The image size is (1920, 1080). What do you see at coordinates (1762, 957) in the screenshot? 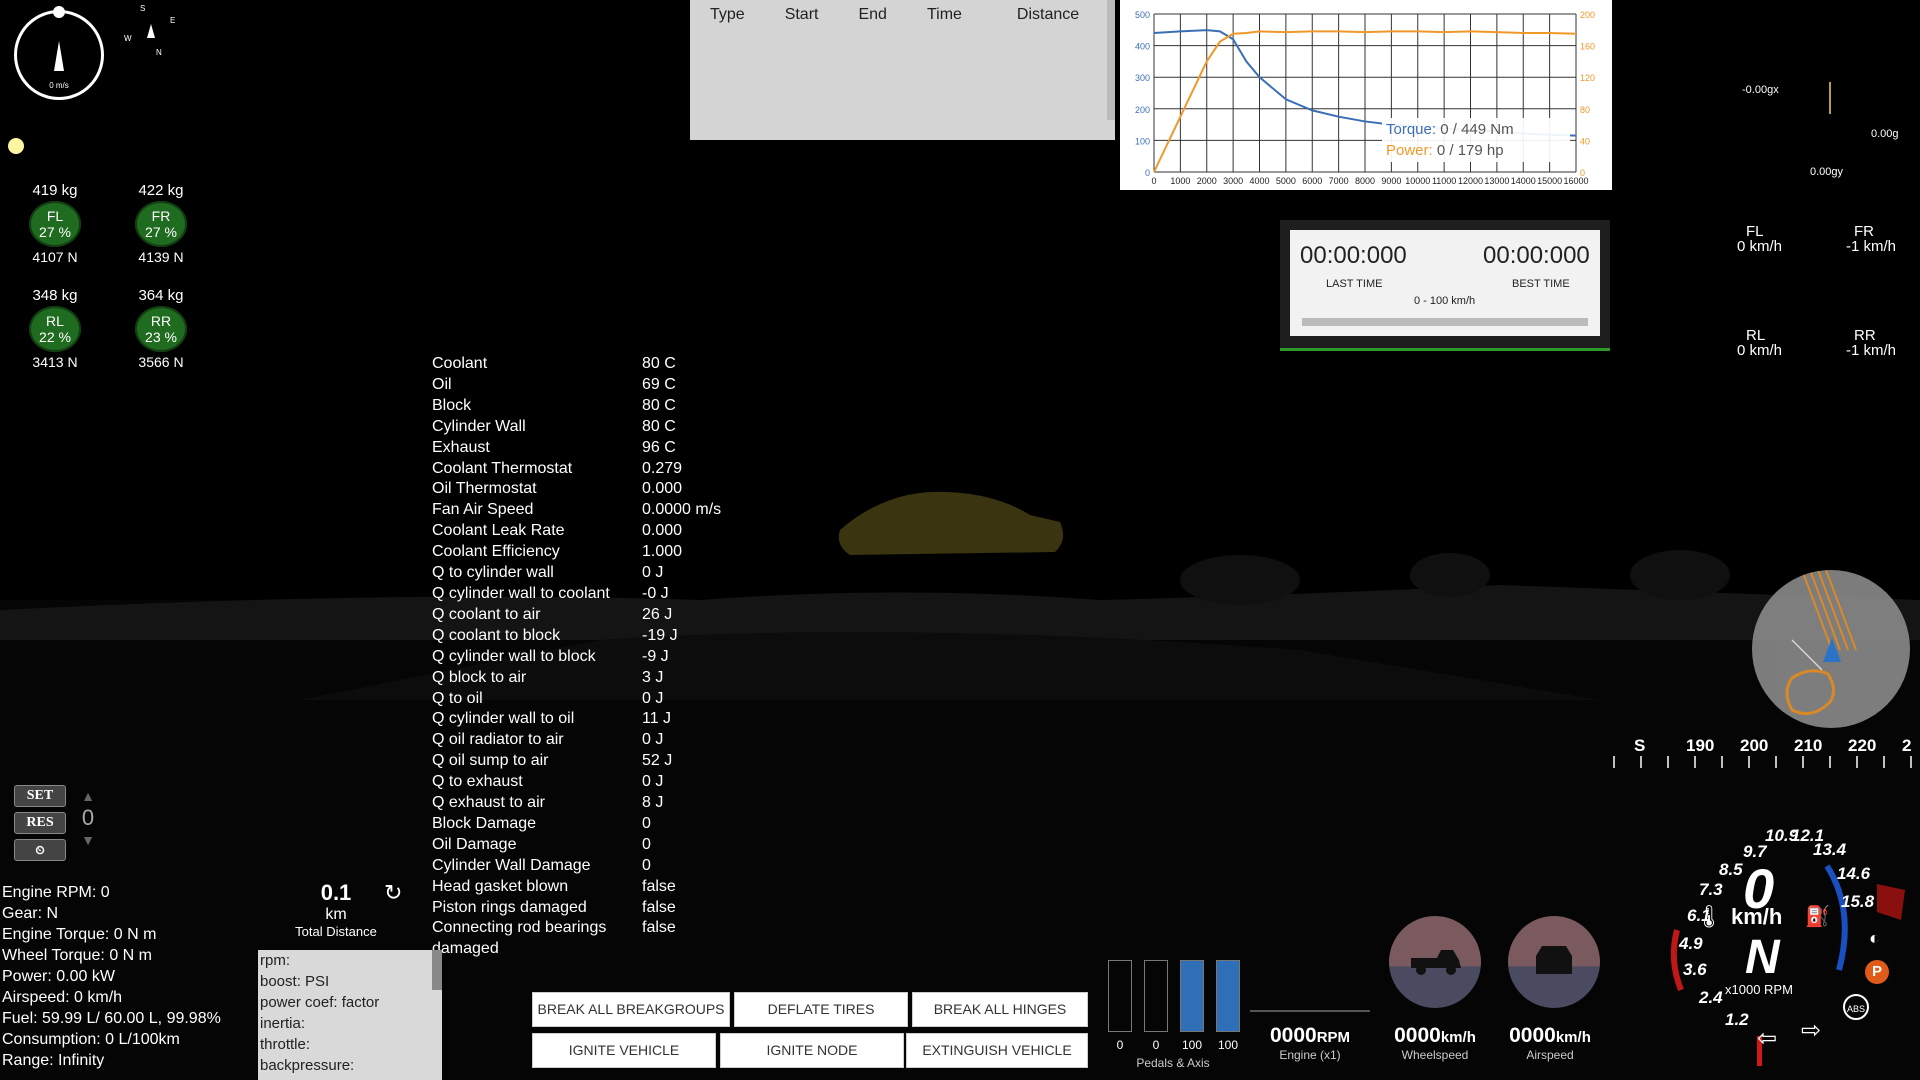
I see `gear-indicator: N` at bounding box center [1762, 957].